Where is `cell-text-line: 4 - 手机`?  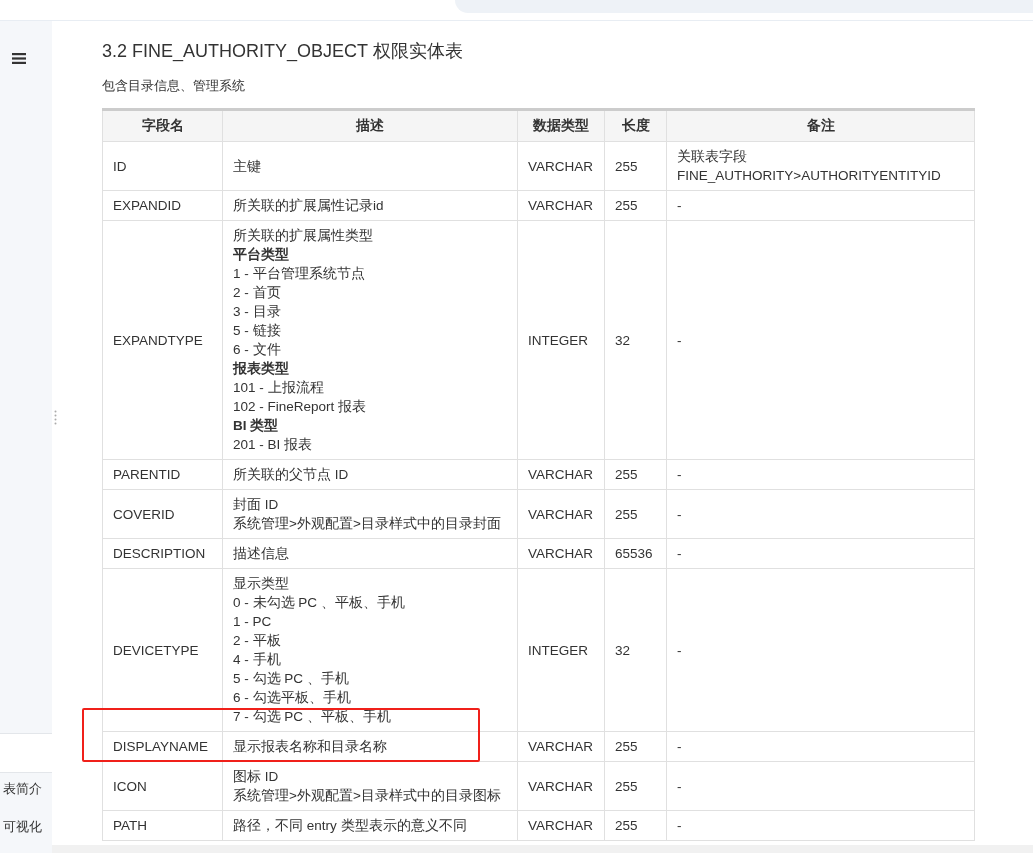 cell-text-line: 4 - 手机 is located at coordinates (257, 660).